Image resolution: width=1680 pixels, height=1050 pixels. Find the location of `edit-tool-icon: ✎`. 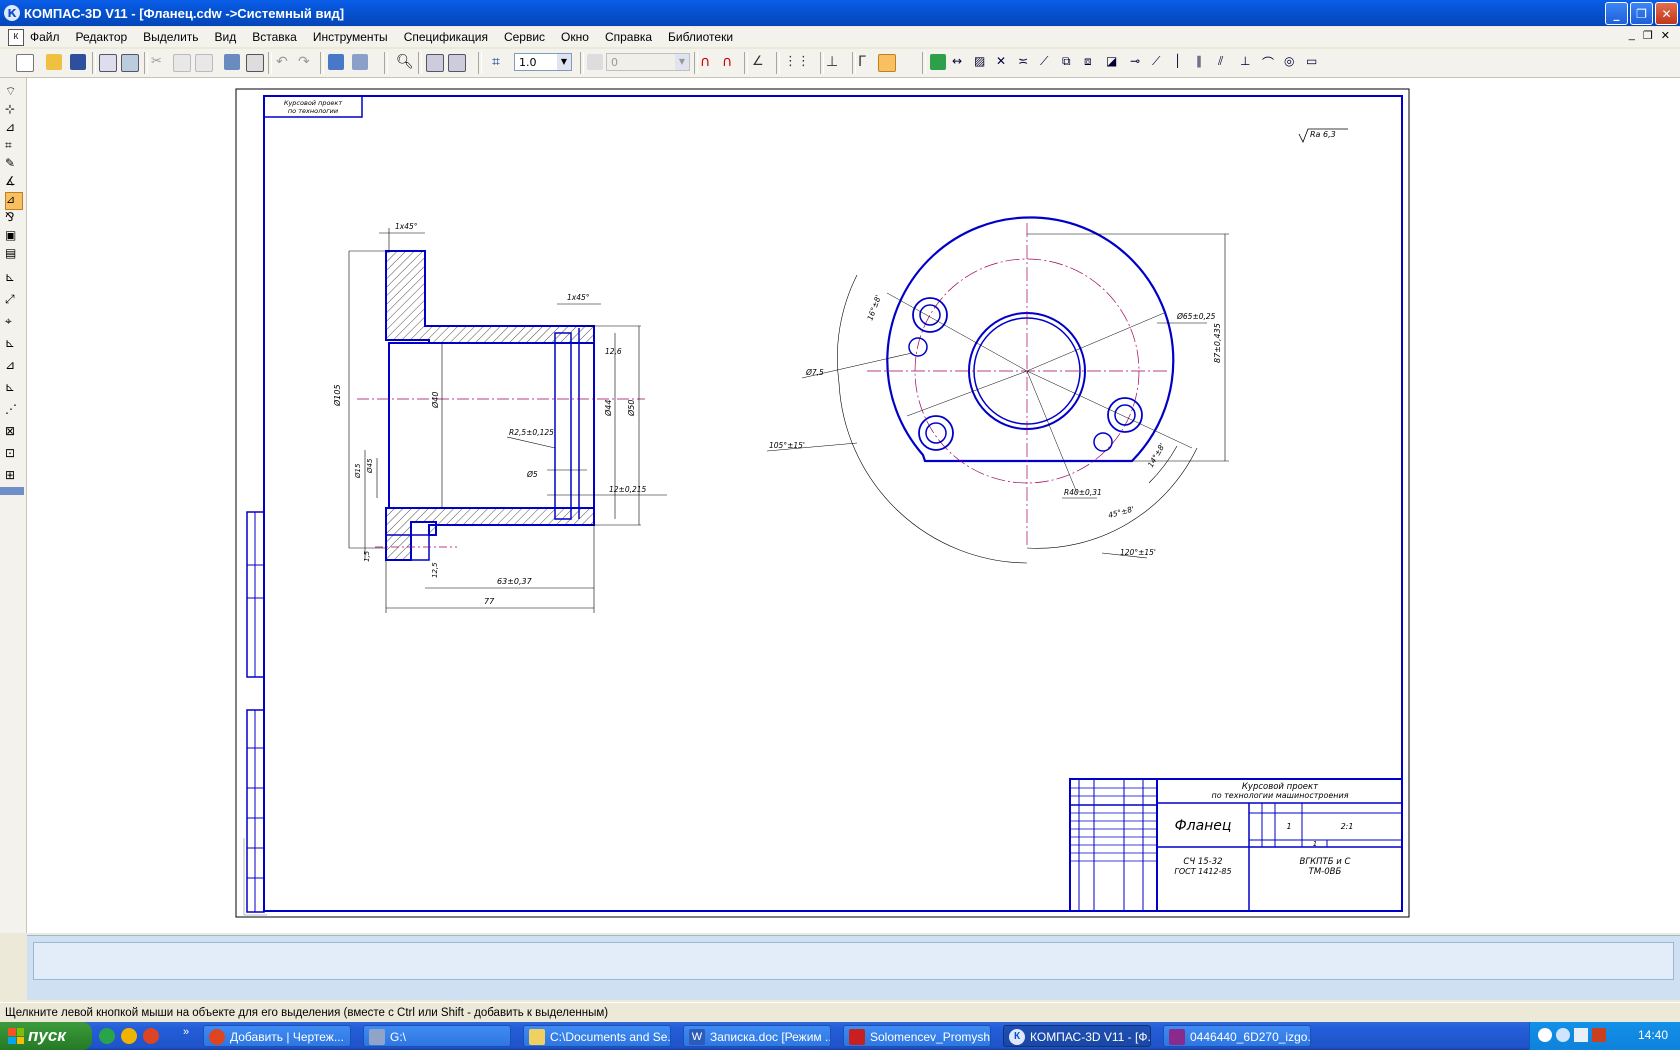

edit-tool-icon: ✎ is located at coordinates (13, 164).